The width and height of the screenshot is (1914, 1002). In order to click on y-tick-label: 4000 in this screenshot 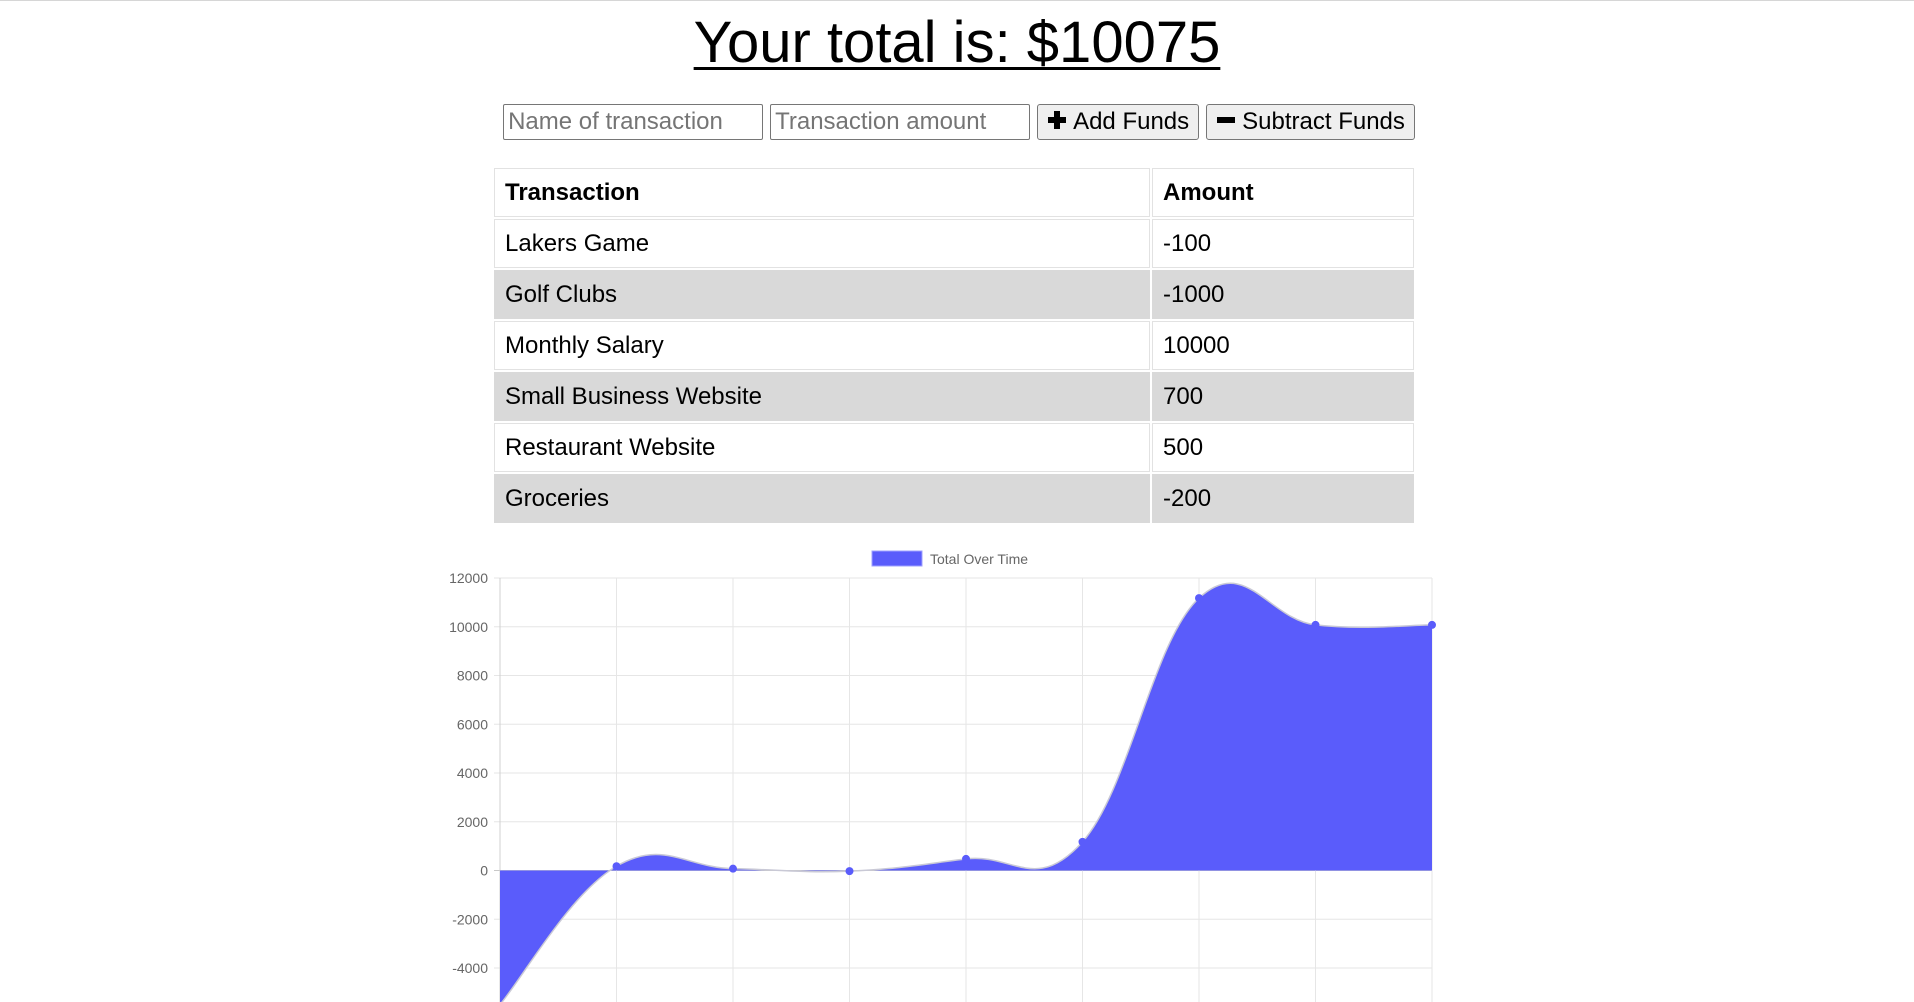, I will do `click(472, 773)`.